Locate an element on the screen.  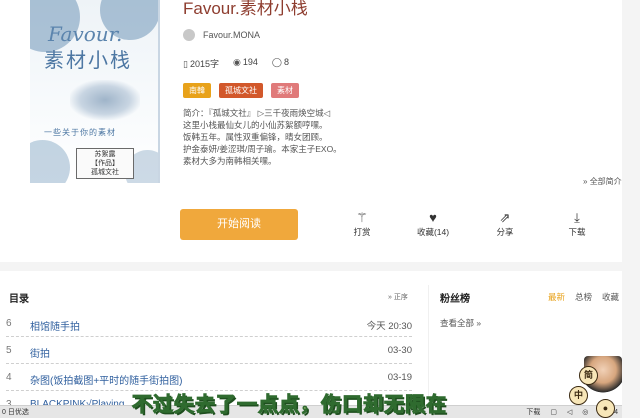
taskbar-left-text: 0 日优选 is located at coordinates (15, 412).